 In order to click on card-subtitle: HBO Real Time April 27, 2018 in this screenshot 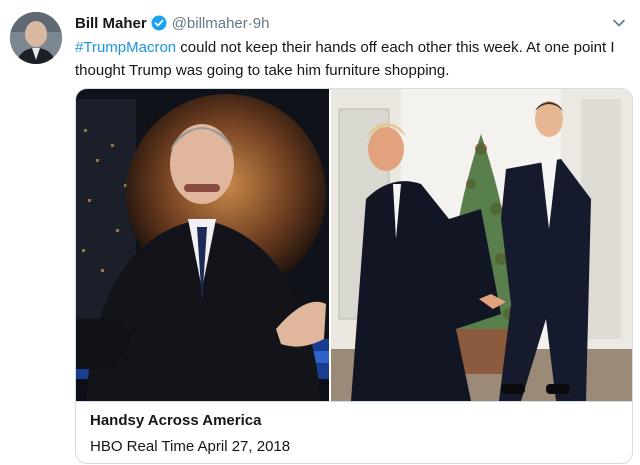, I will do `click(190, 446)`.